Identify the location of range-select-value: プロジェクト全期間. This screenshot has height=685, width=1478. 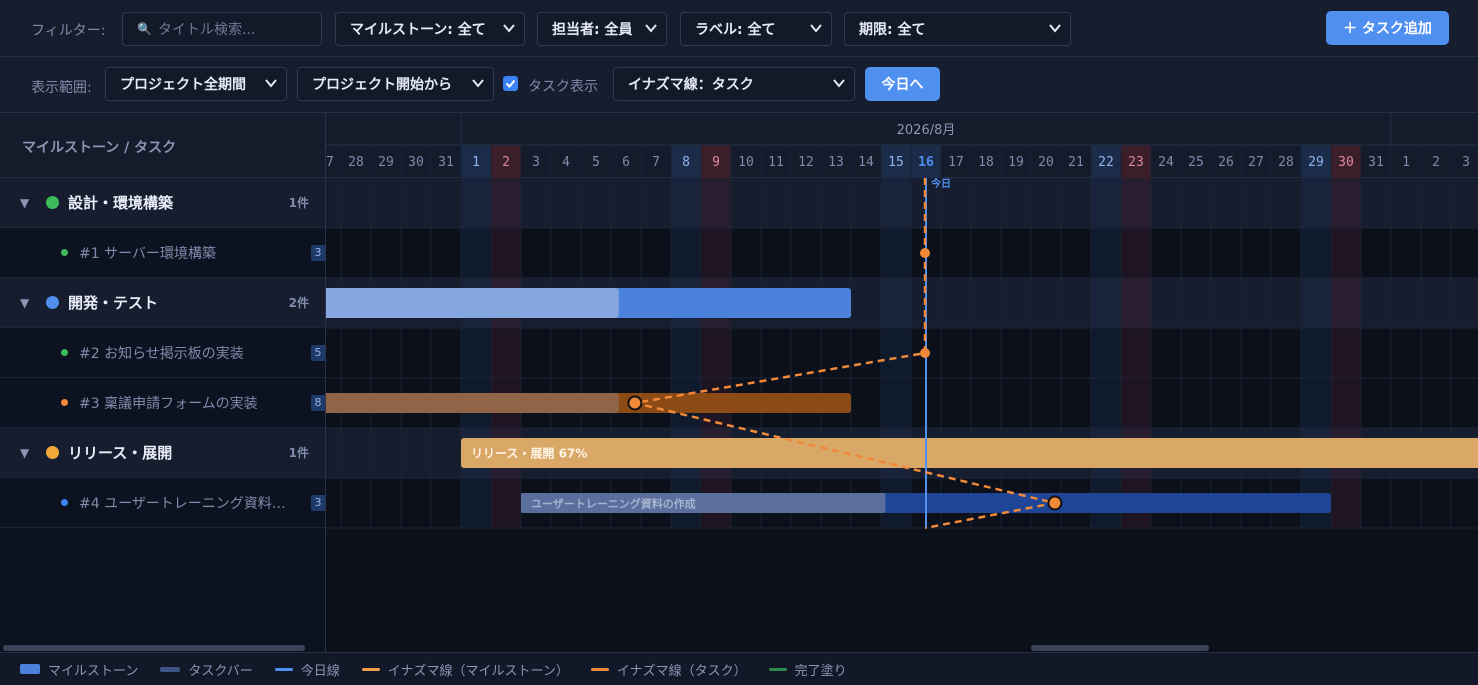
(183, 85).